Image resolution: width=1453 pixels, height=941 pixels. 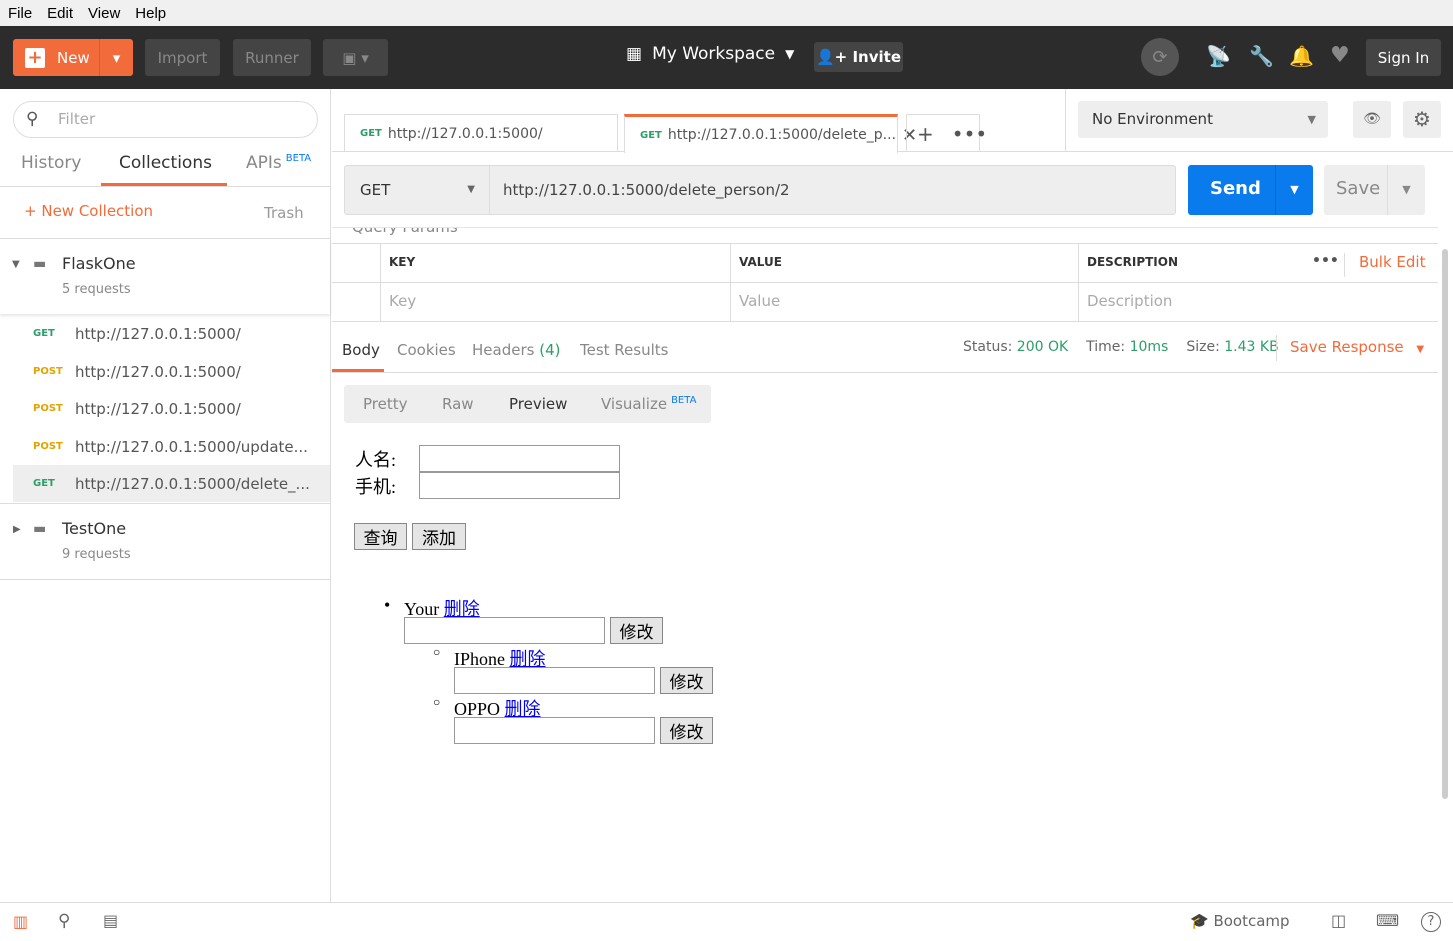 What do you see at coordinates (361, 350) in the screenshot?
I see `tab-body: Body` at bounding box center [361, 350].